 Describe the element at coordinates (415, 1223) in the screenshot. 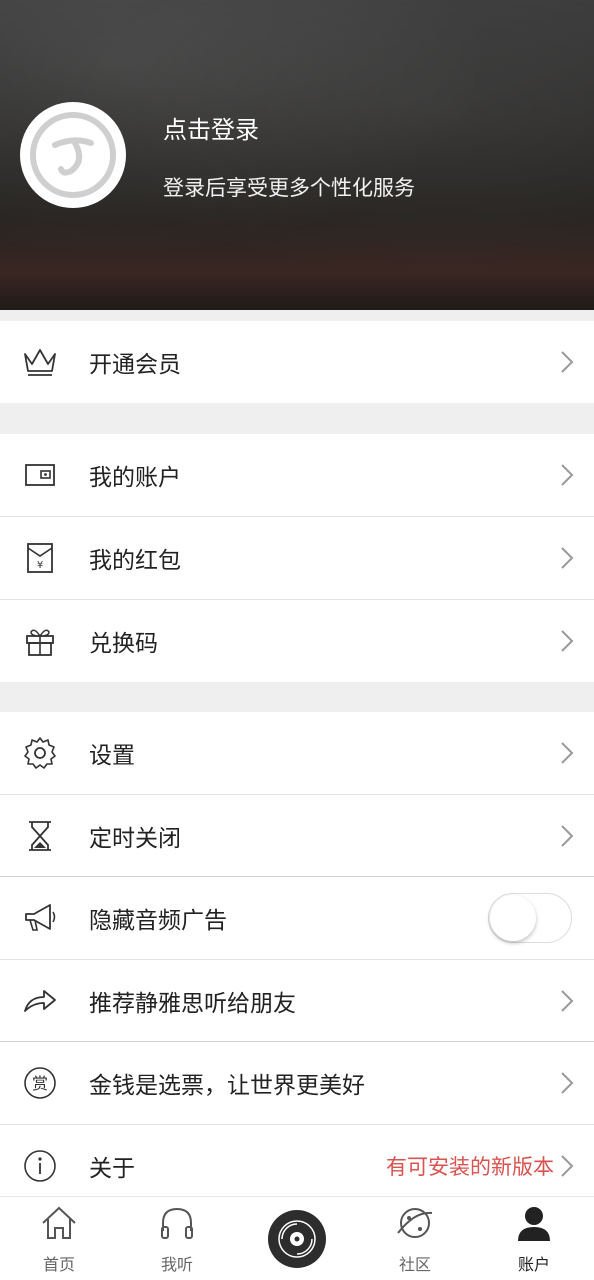

I see `planet-icon` at that location.